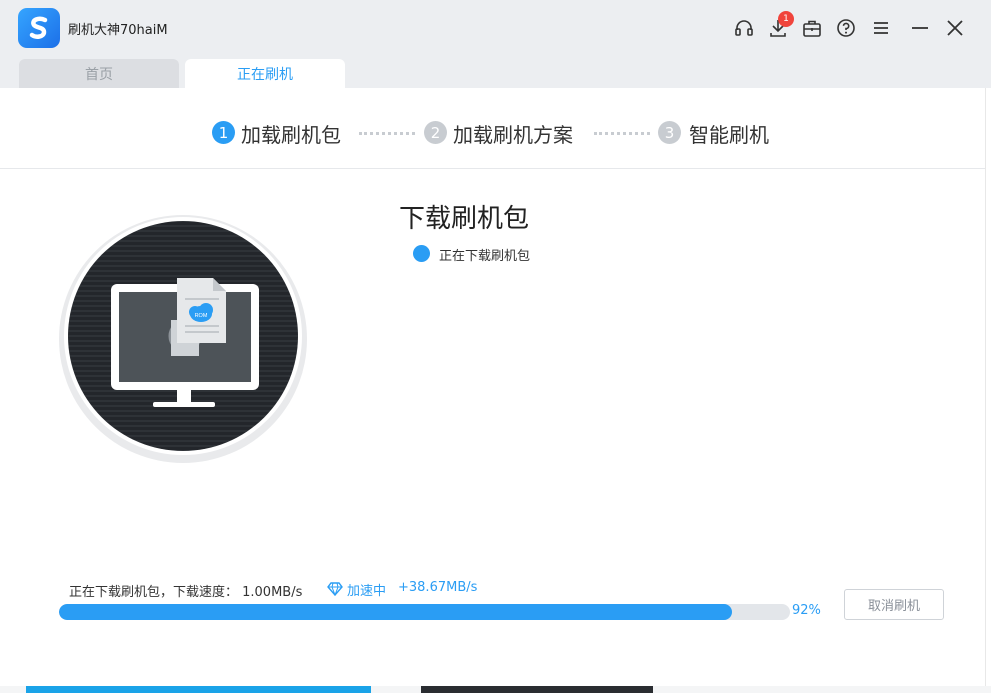 The image size is (991, 693). I want to click on download-button: 1, so click(779, 26).